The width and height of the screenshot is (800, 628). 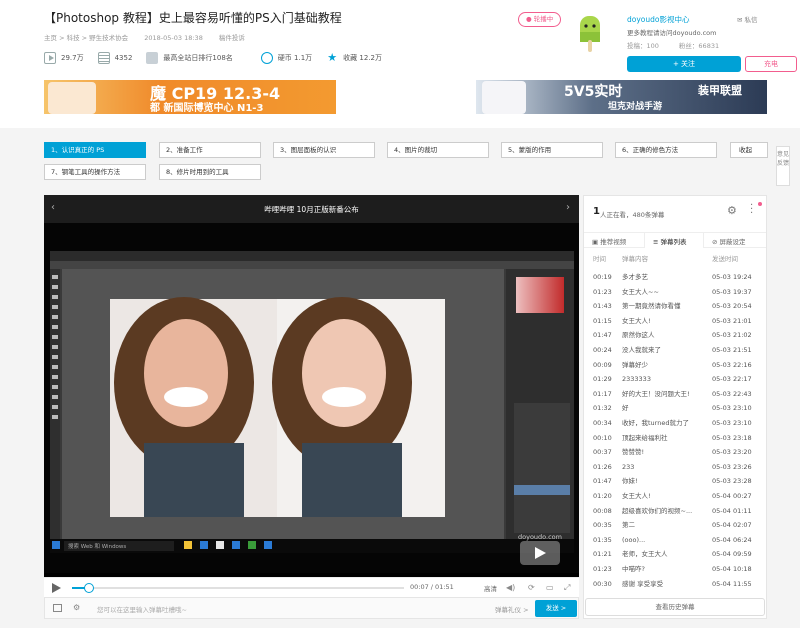 I want to click on time-display: 00:07 / 01:51, so click(x=432, y=587).